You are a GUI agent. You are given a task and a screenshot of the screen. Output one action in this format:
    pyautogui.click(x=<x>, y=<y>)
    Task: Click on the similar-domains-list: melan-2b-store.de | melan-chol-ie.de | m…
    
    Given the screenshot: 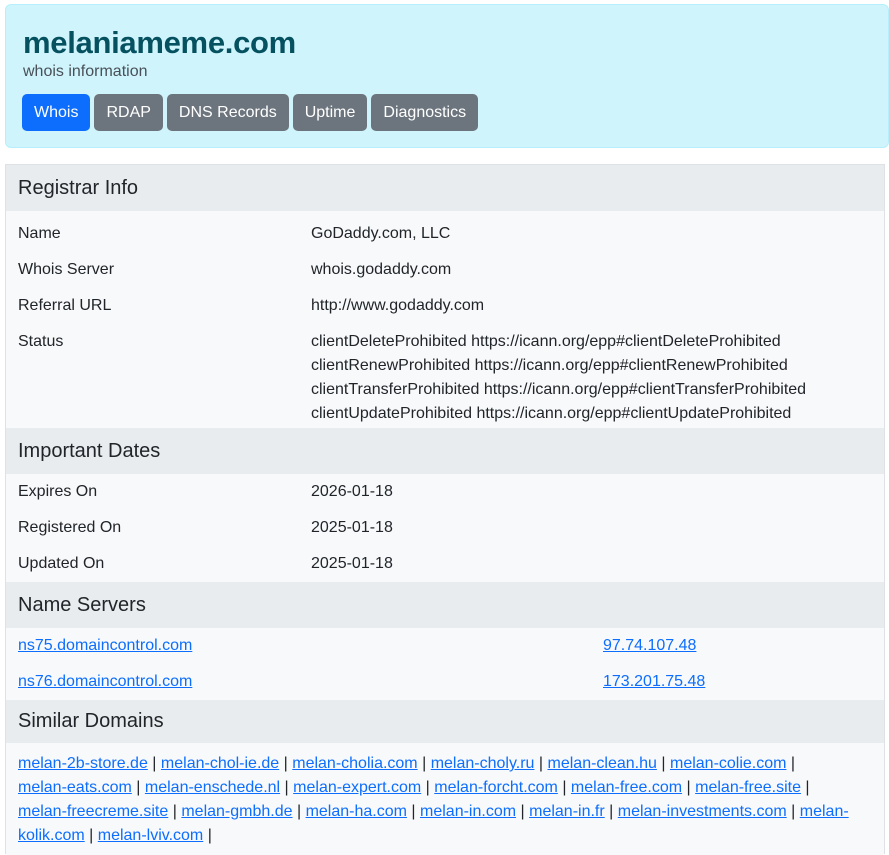 What is the action you would take?
    pyautogui.click(x=445, y=799)
    